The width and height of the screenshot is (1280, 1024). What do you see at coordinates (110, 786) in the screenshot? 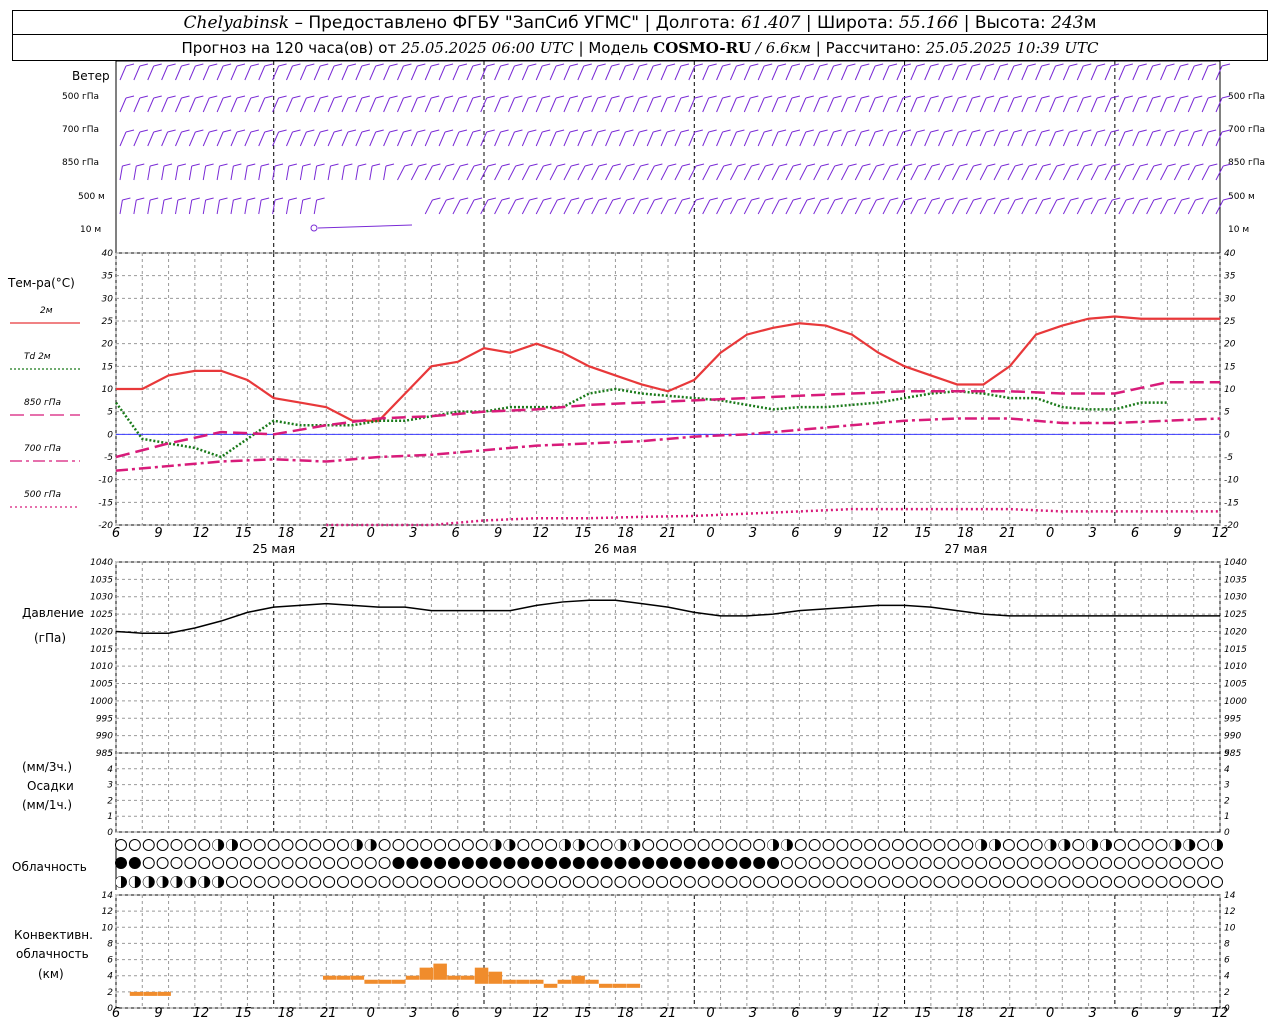
I see `precip-tick-label: 3` at bounding box center [110, 786].